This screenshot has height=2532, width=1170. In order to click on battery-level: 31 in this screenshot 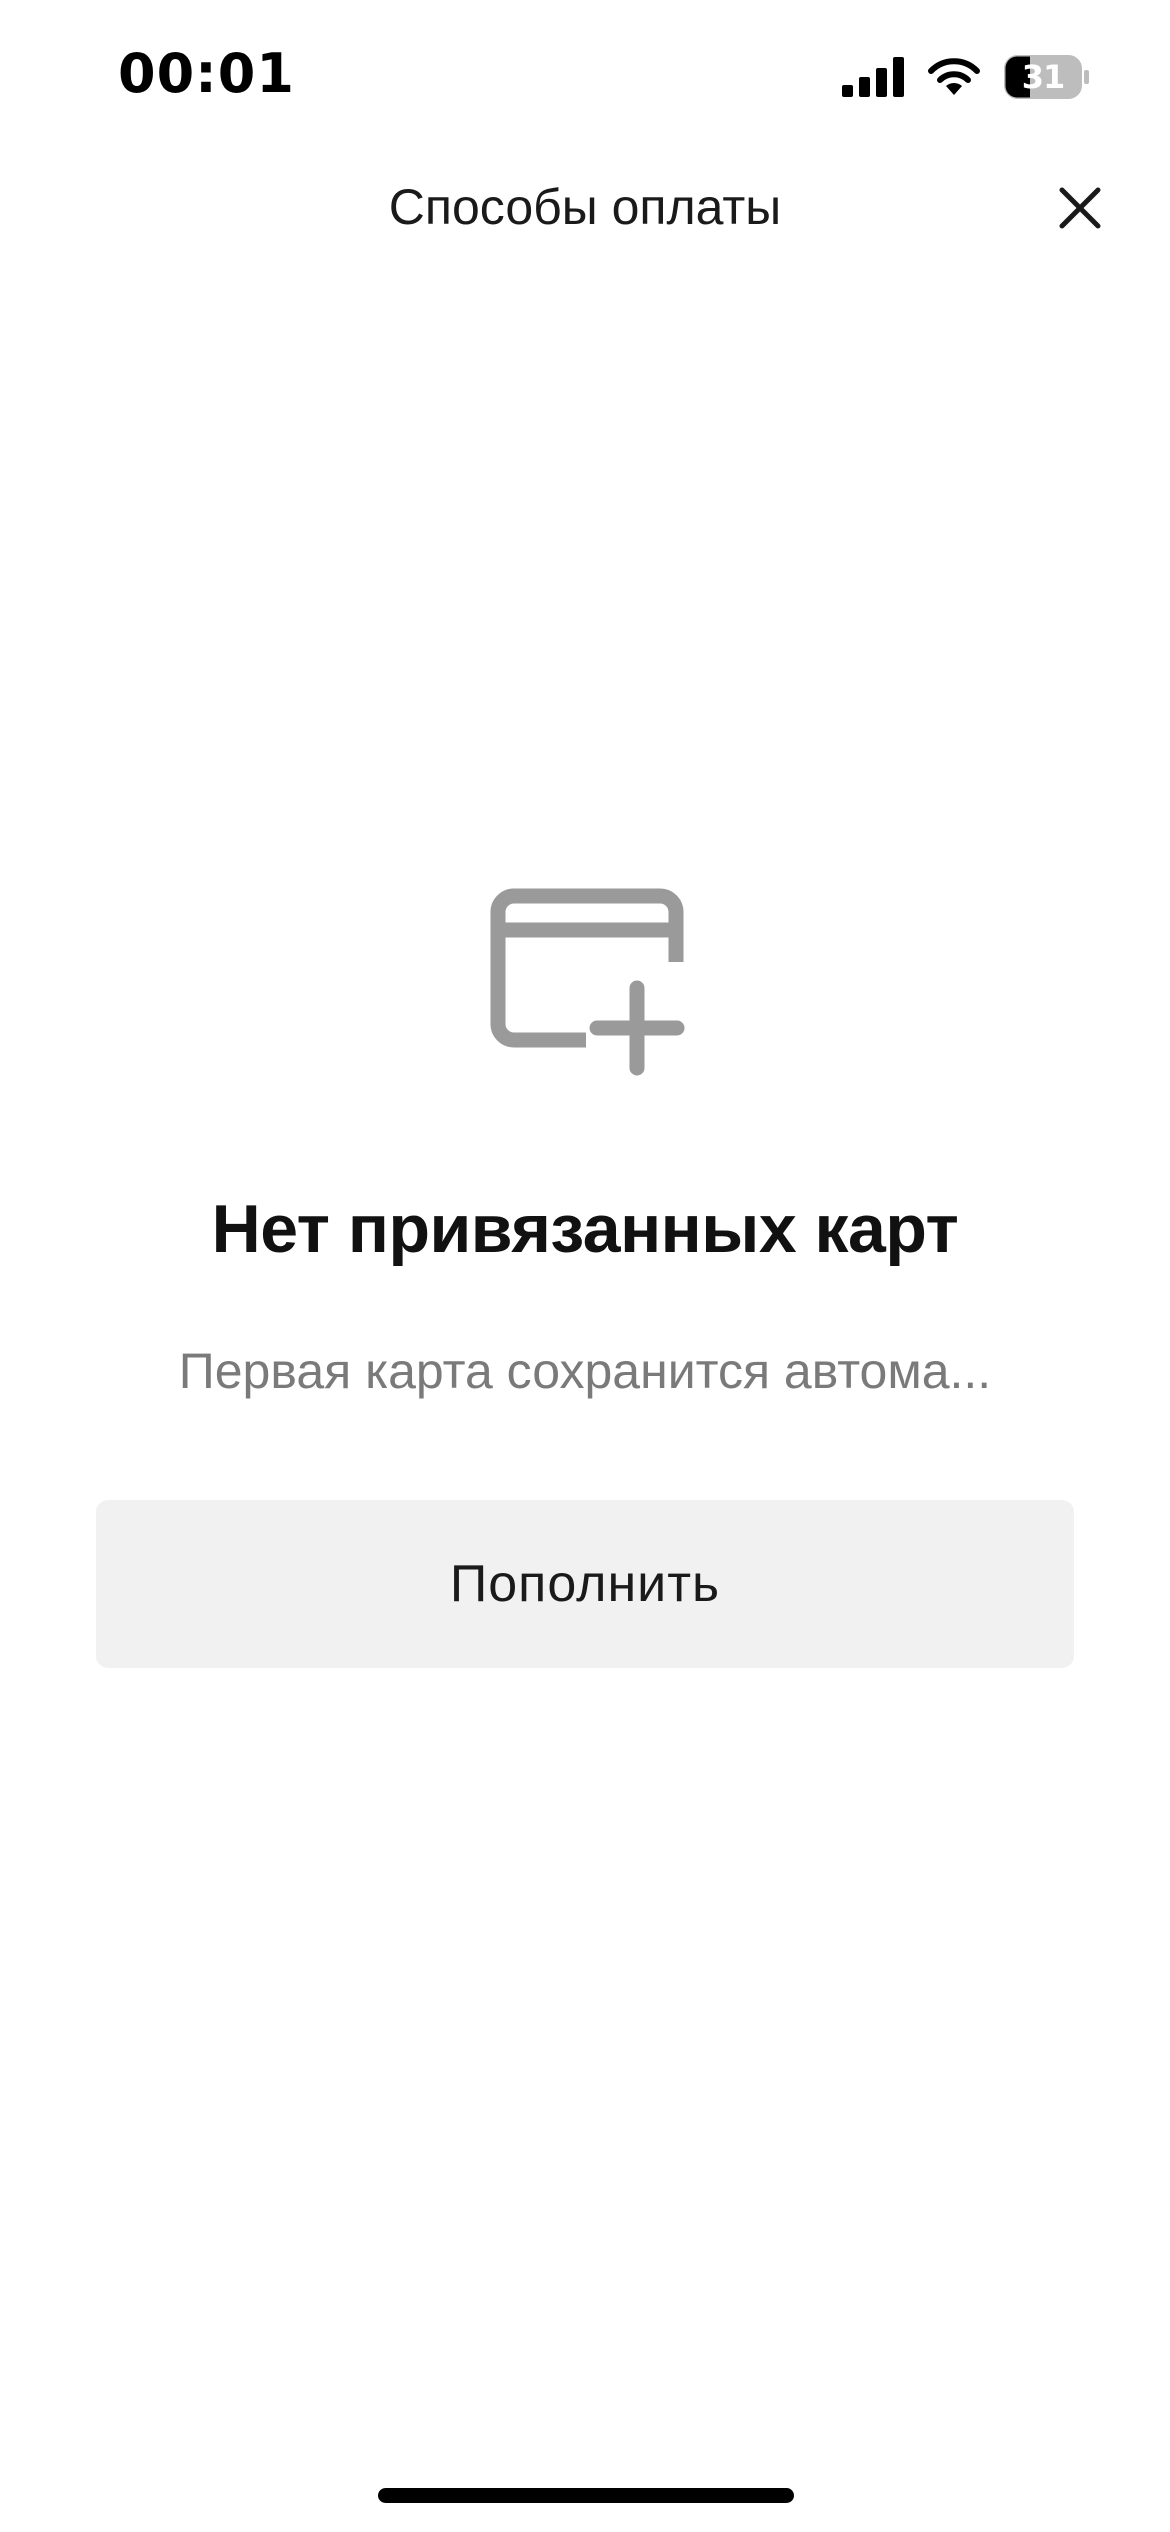, I will do `click(1043, 77)`.